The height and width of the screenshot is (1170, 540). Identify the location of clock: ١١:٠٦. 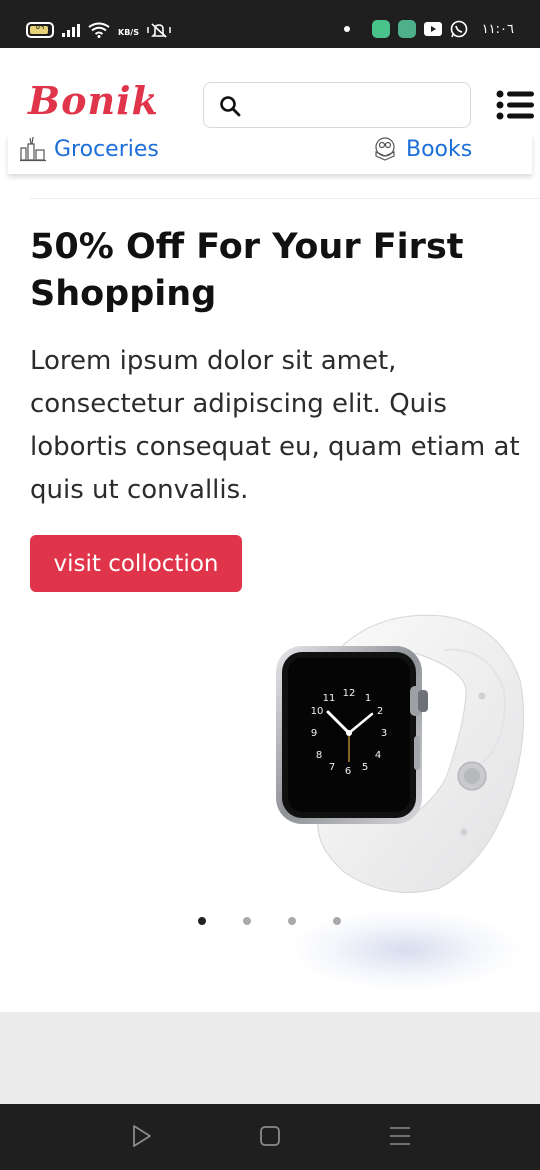
(497, 29).